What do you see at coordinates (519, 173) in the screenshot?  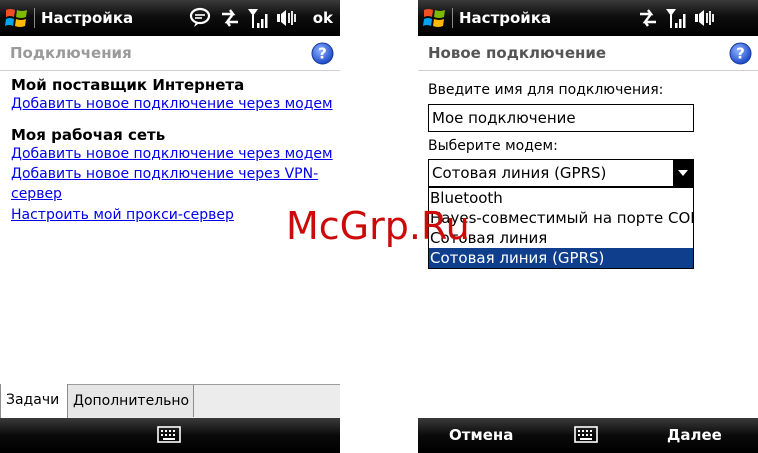 I see `modem-selected-value: Сотовая линия (GPRS)` at bounding box center [519, 173].